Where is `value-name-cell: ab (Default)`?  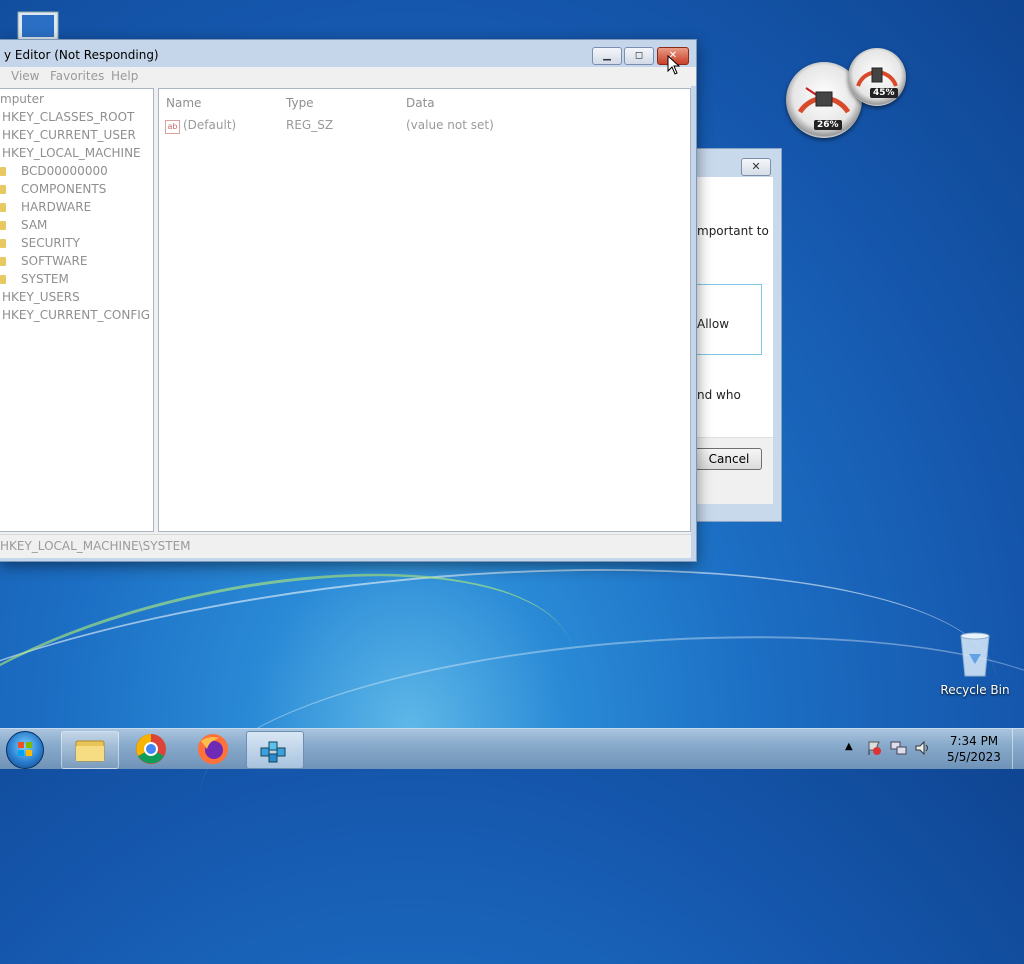
value-name-cell: ab (Default) is located at coordinates (200, 126).